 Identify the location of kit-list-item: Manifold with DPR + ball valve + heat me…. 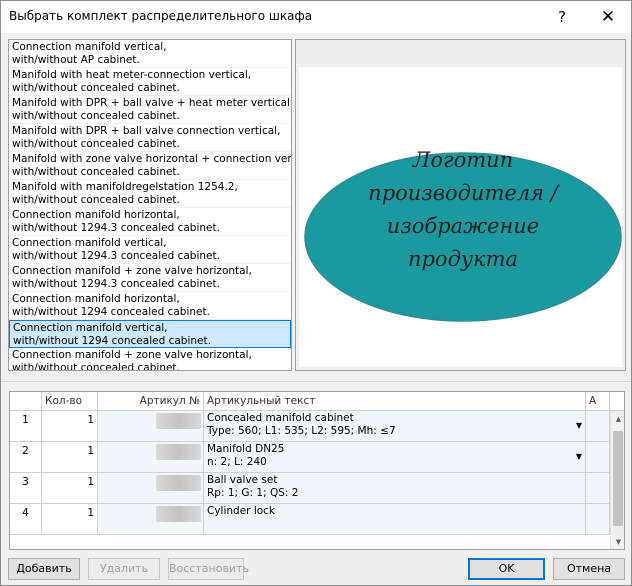
(150, 110).